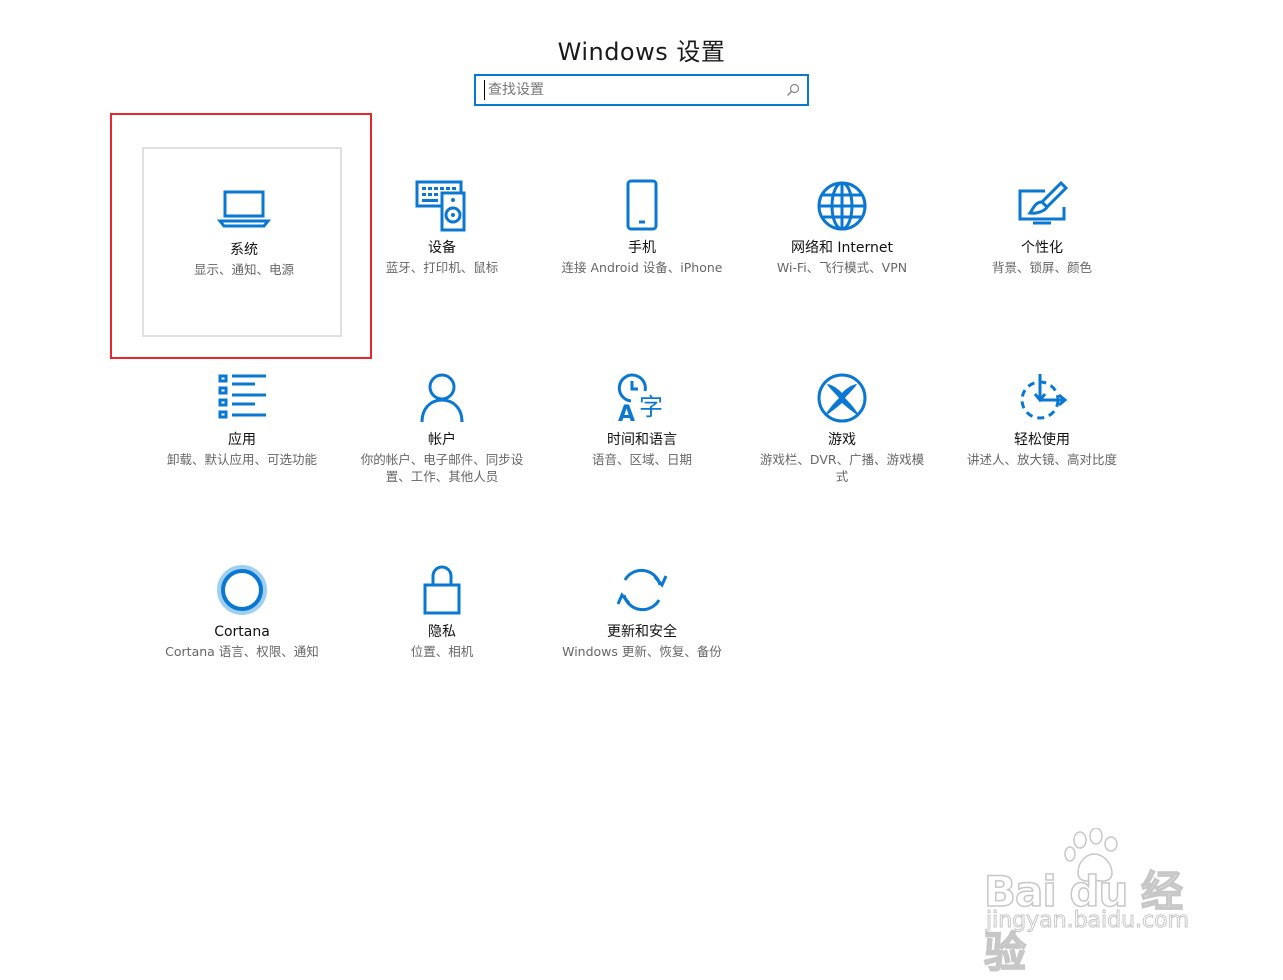 This screenshot has height=980, width=1283. Describe the element at coordinates (241, 459) in the screenshot. I see `tile-description: 卸载、默认应用、可选功能` at that location.